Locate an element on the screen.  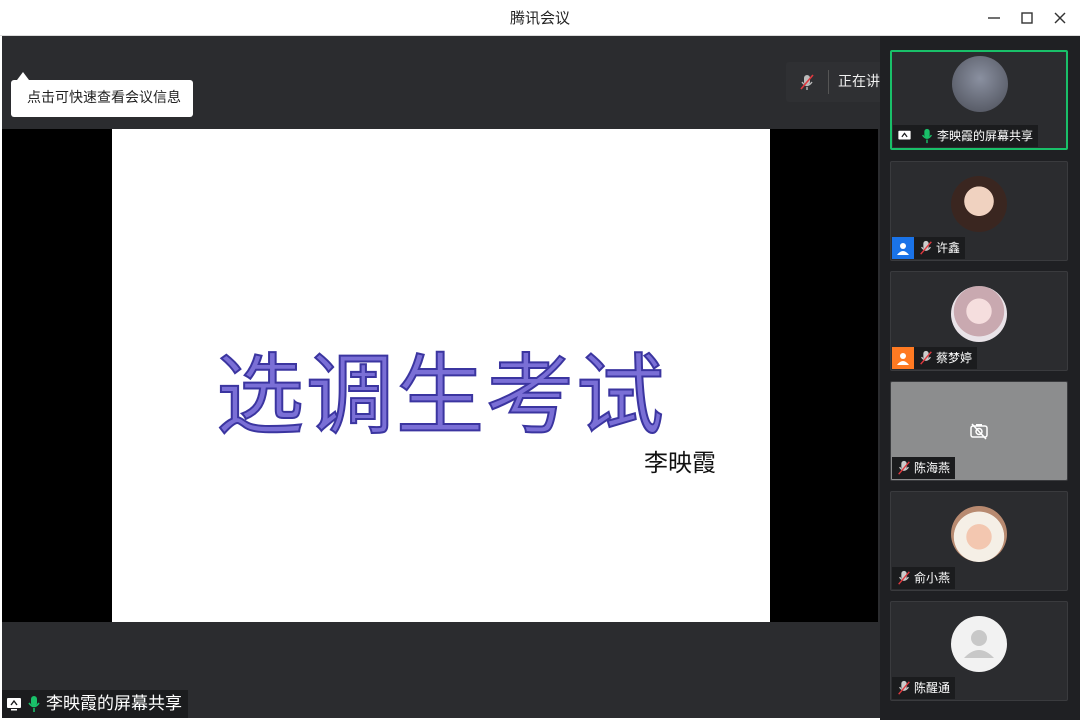
participant-name: 李映霞的屏幕共享 is located at coordinates (985, 136).